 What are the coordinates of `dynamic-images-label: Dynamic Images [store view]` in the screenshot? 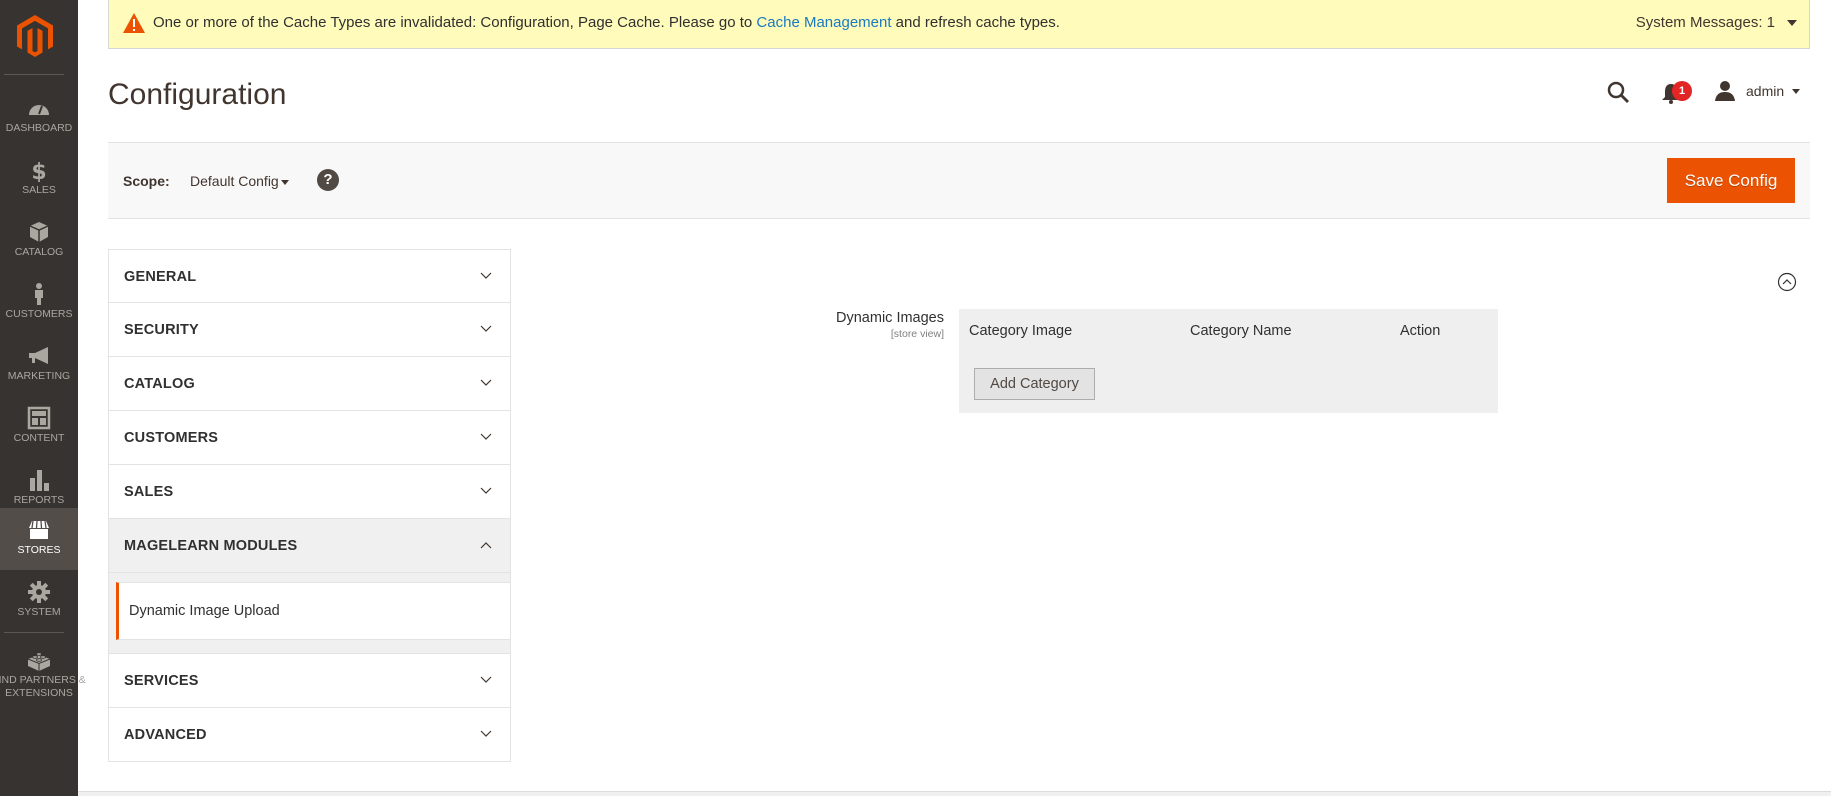 It's located at (890, 324).